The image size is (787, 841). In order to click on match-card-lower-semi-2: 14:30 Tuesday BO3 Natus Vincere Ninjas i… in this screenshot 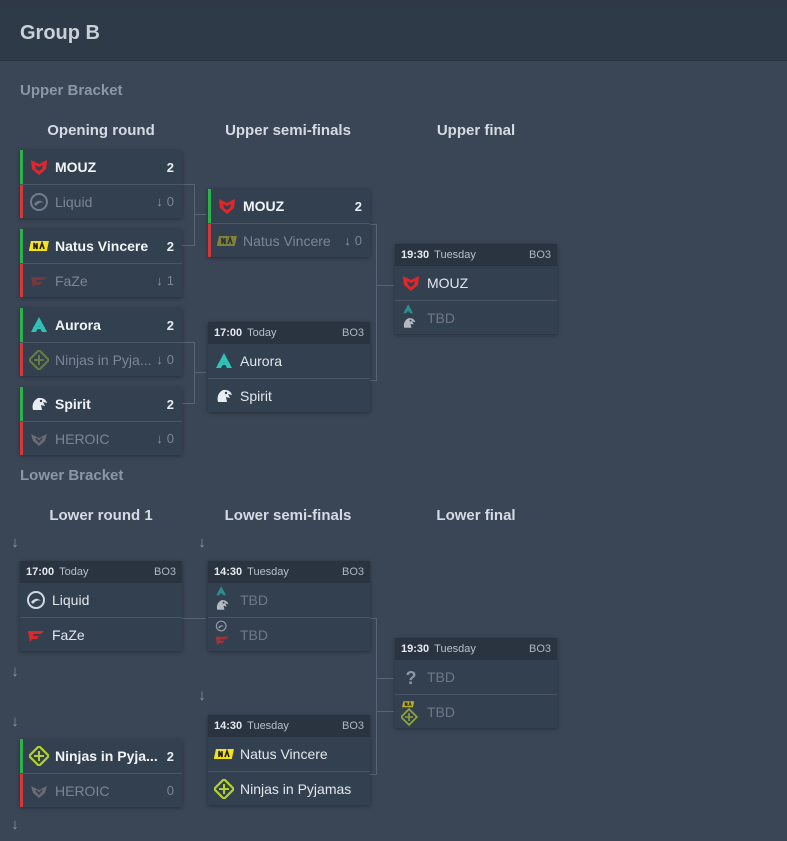, I will do `click(289, 760)`.